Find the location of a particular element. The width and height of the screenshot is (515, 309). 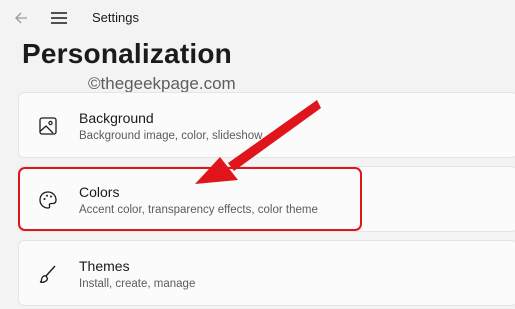

card-description: Background image, color, slideshow is located at coordinates (171, 136).